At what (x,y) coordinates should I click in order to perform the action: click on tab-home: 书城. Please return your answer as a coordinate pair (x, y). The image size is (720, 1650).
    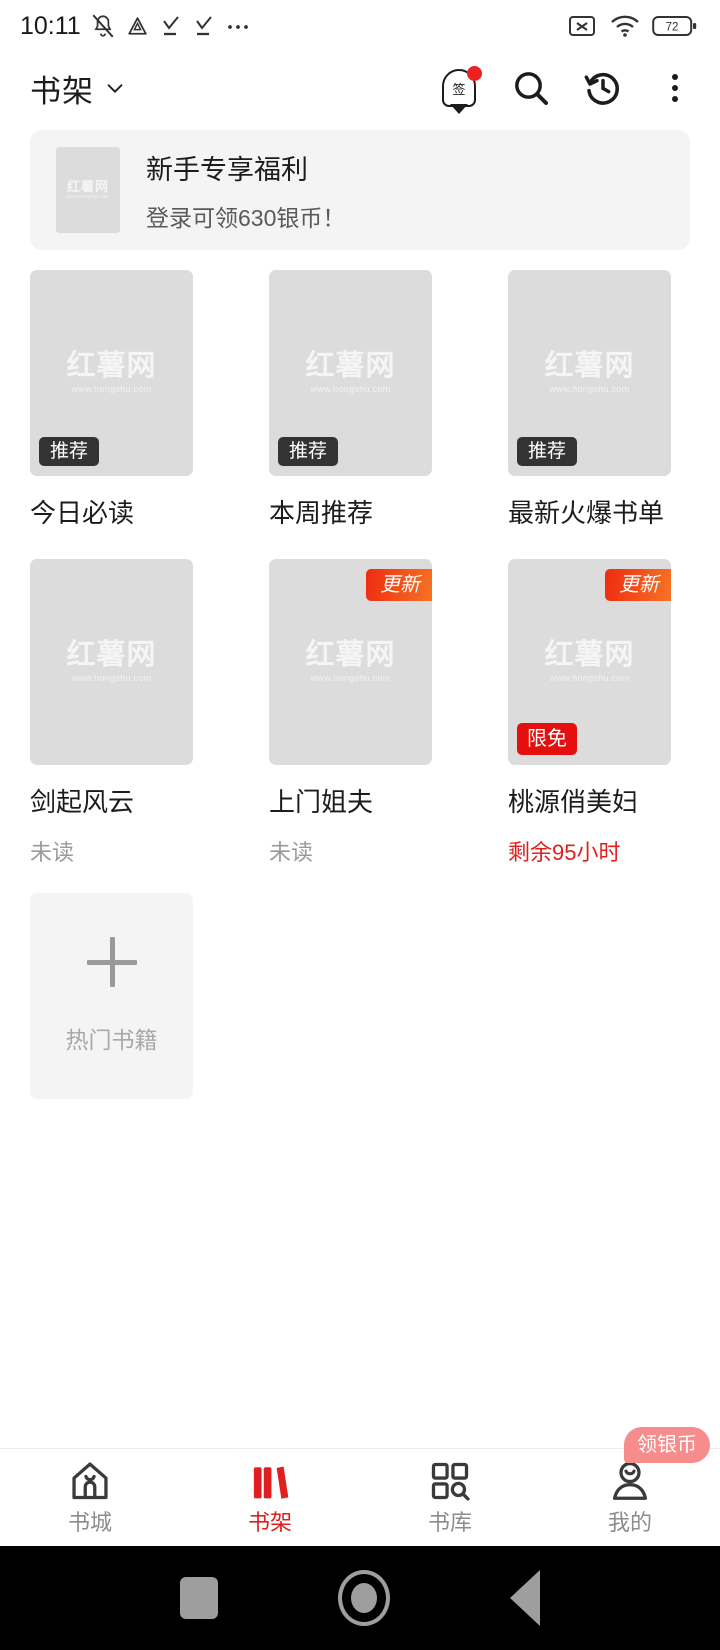
    Looking at the image, I should click on (90, 1497).